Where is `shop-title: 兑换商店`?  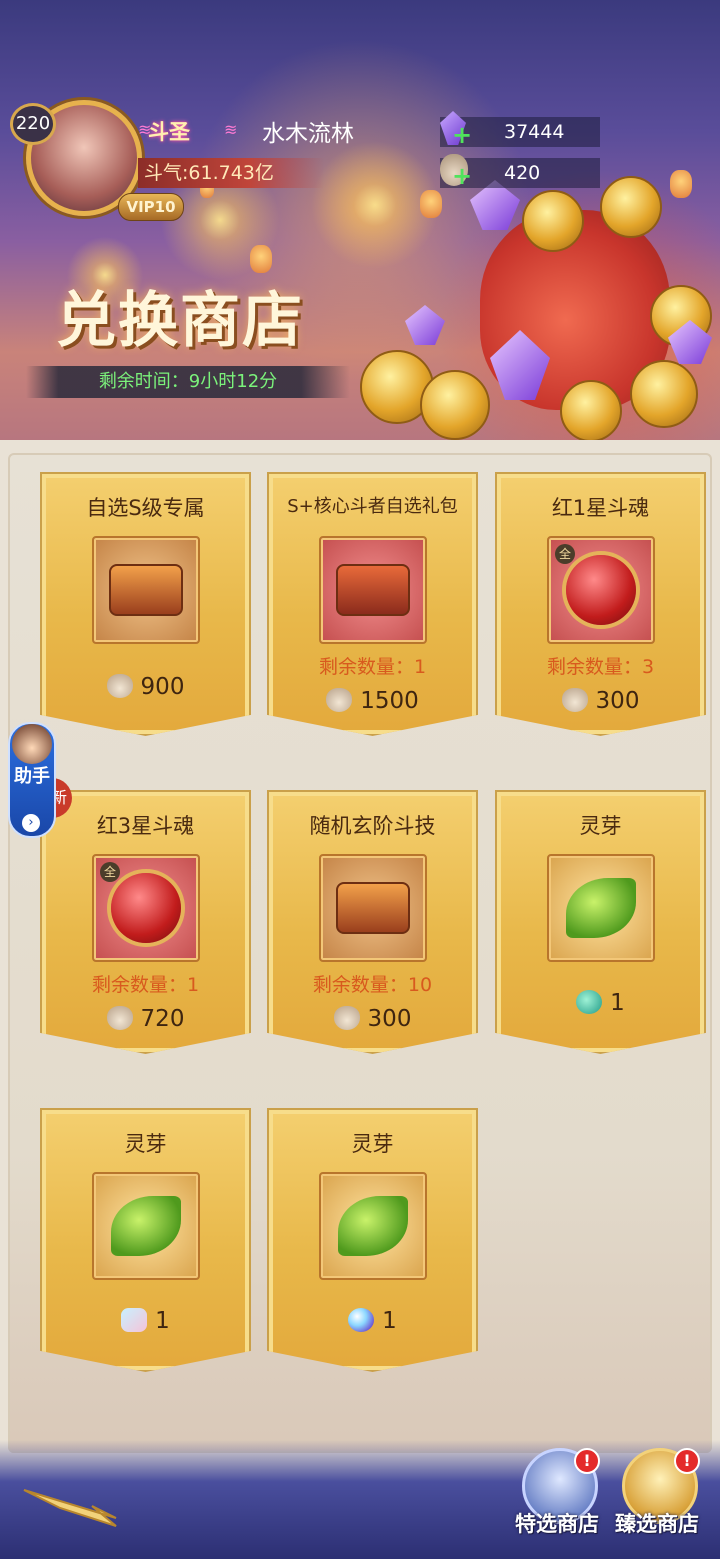 shop-title: 兑换商店 is located at coordinates (180, 321).